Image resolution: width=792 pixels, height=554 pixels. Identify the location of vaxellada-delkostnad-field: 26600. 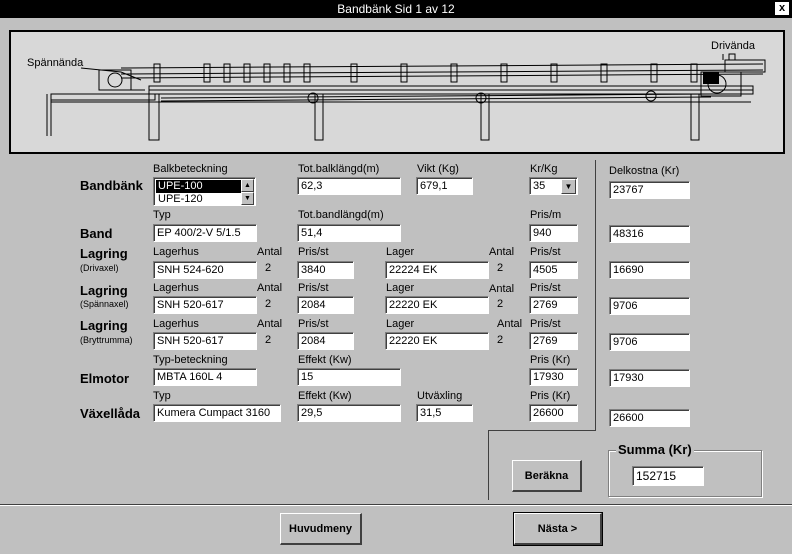
(649, 418).